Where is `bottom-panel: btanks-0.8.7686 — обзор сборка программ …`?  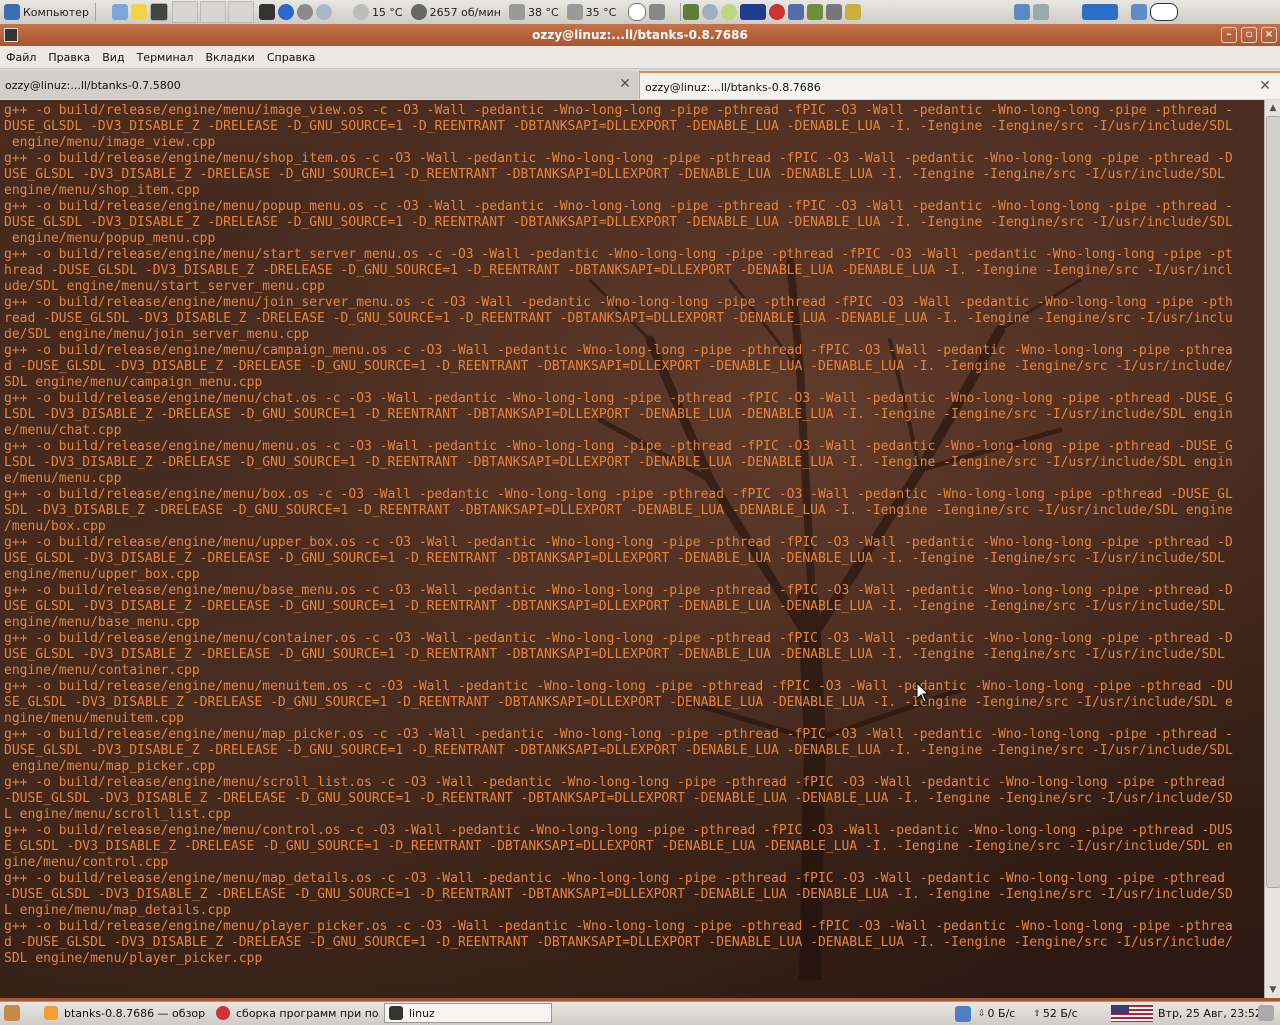
bottom-panel: btanks-0.8.7686 — обзор сборка программ … is located at coordinates (640, 1013).